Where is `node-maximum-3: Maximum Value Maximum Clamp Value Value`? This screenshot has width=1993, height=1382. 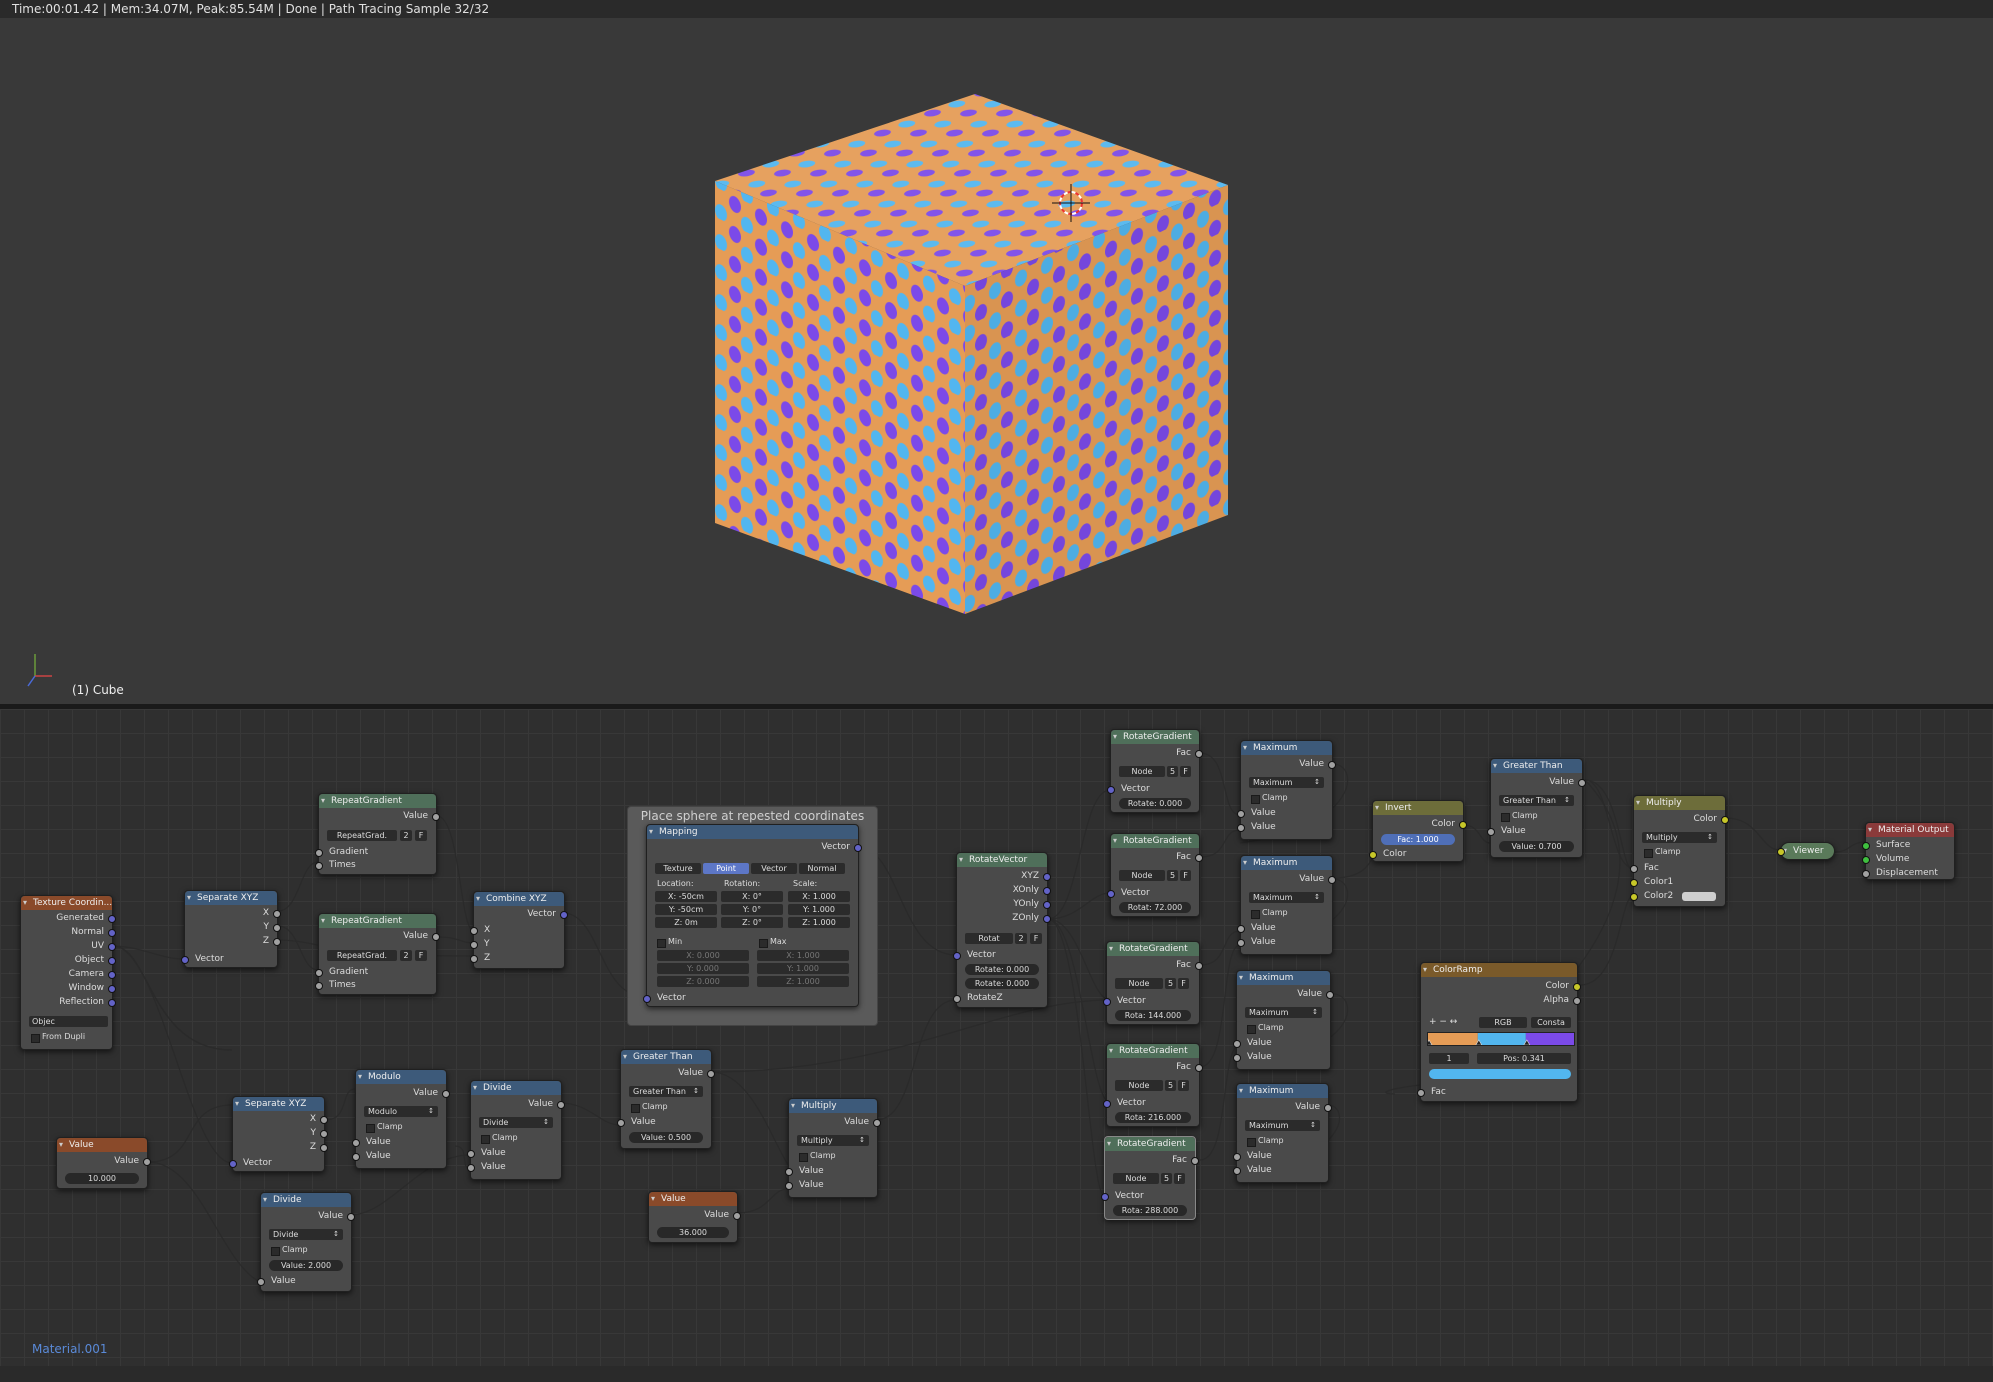
node-maximum-3: Maximum Value Maximum Clamp Value Value is located at coordinates (1283, 1020).